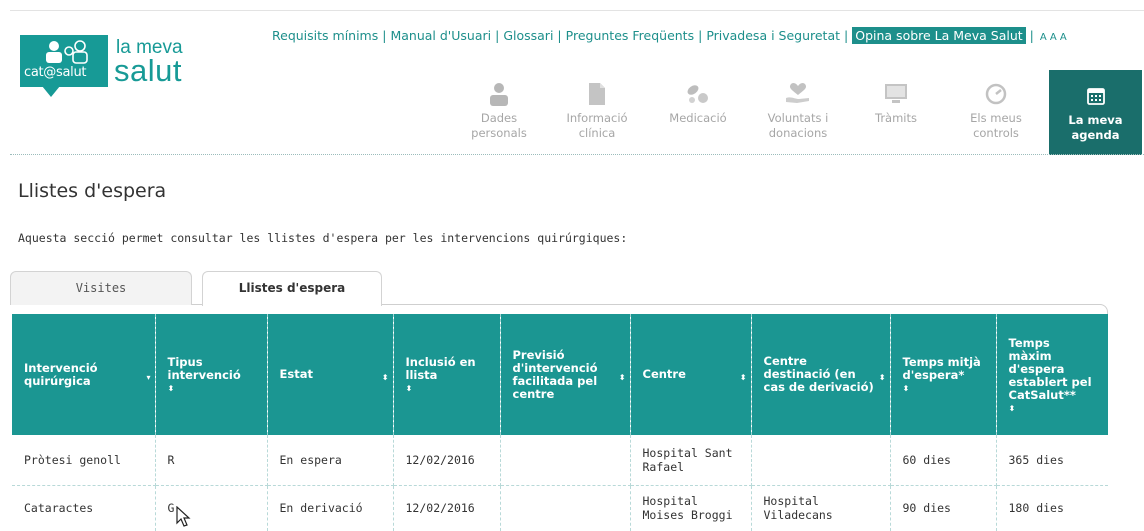  Describe the element at coordinates (330, 374) in the screenshot. I see `column-header: Estat ⬍` at that location.